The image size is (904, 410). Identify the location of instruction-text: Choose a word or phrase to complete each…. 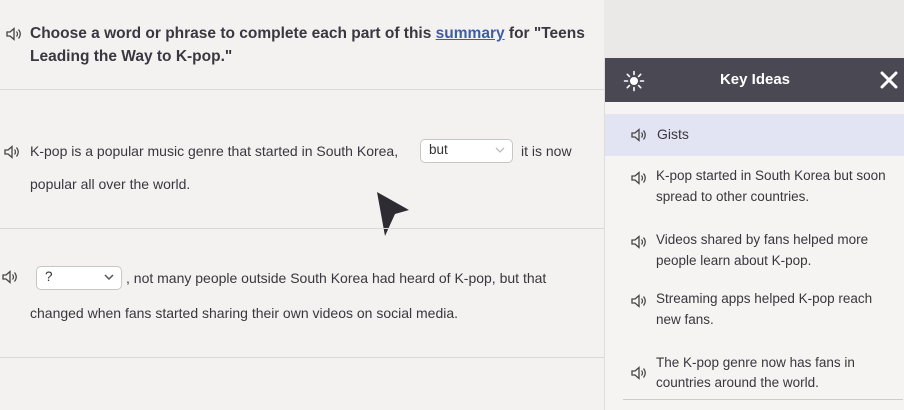
(307, 33).